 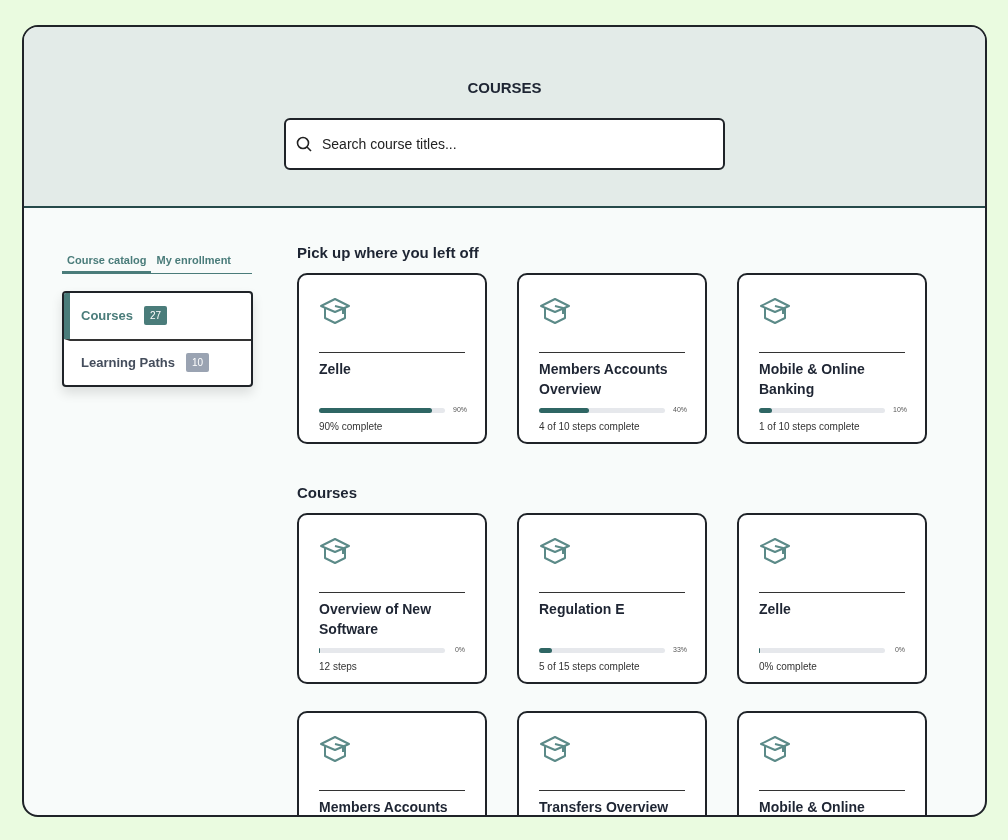 What do you see at coordinates (194, 262) in the screenshot?
I see `tab: My enrollment` at bounding box center [194, 262].